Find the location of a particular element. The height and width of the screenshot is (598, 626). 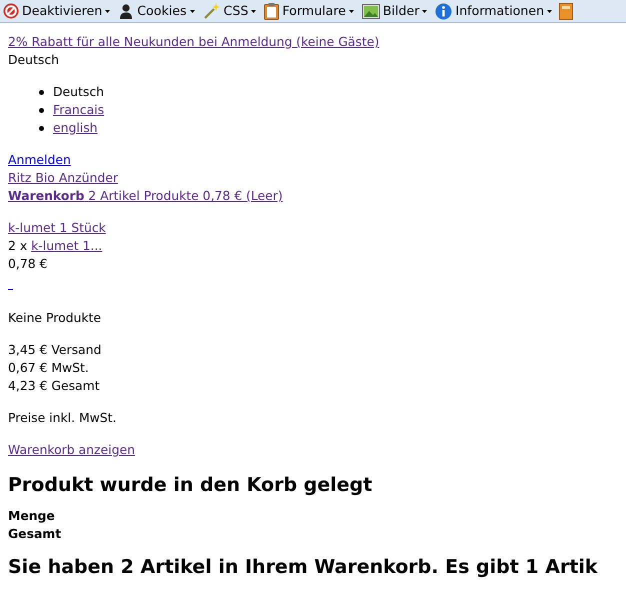

empty-cart-text: Keine Produkte is located at coordinates (55, 317).